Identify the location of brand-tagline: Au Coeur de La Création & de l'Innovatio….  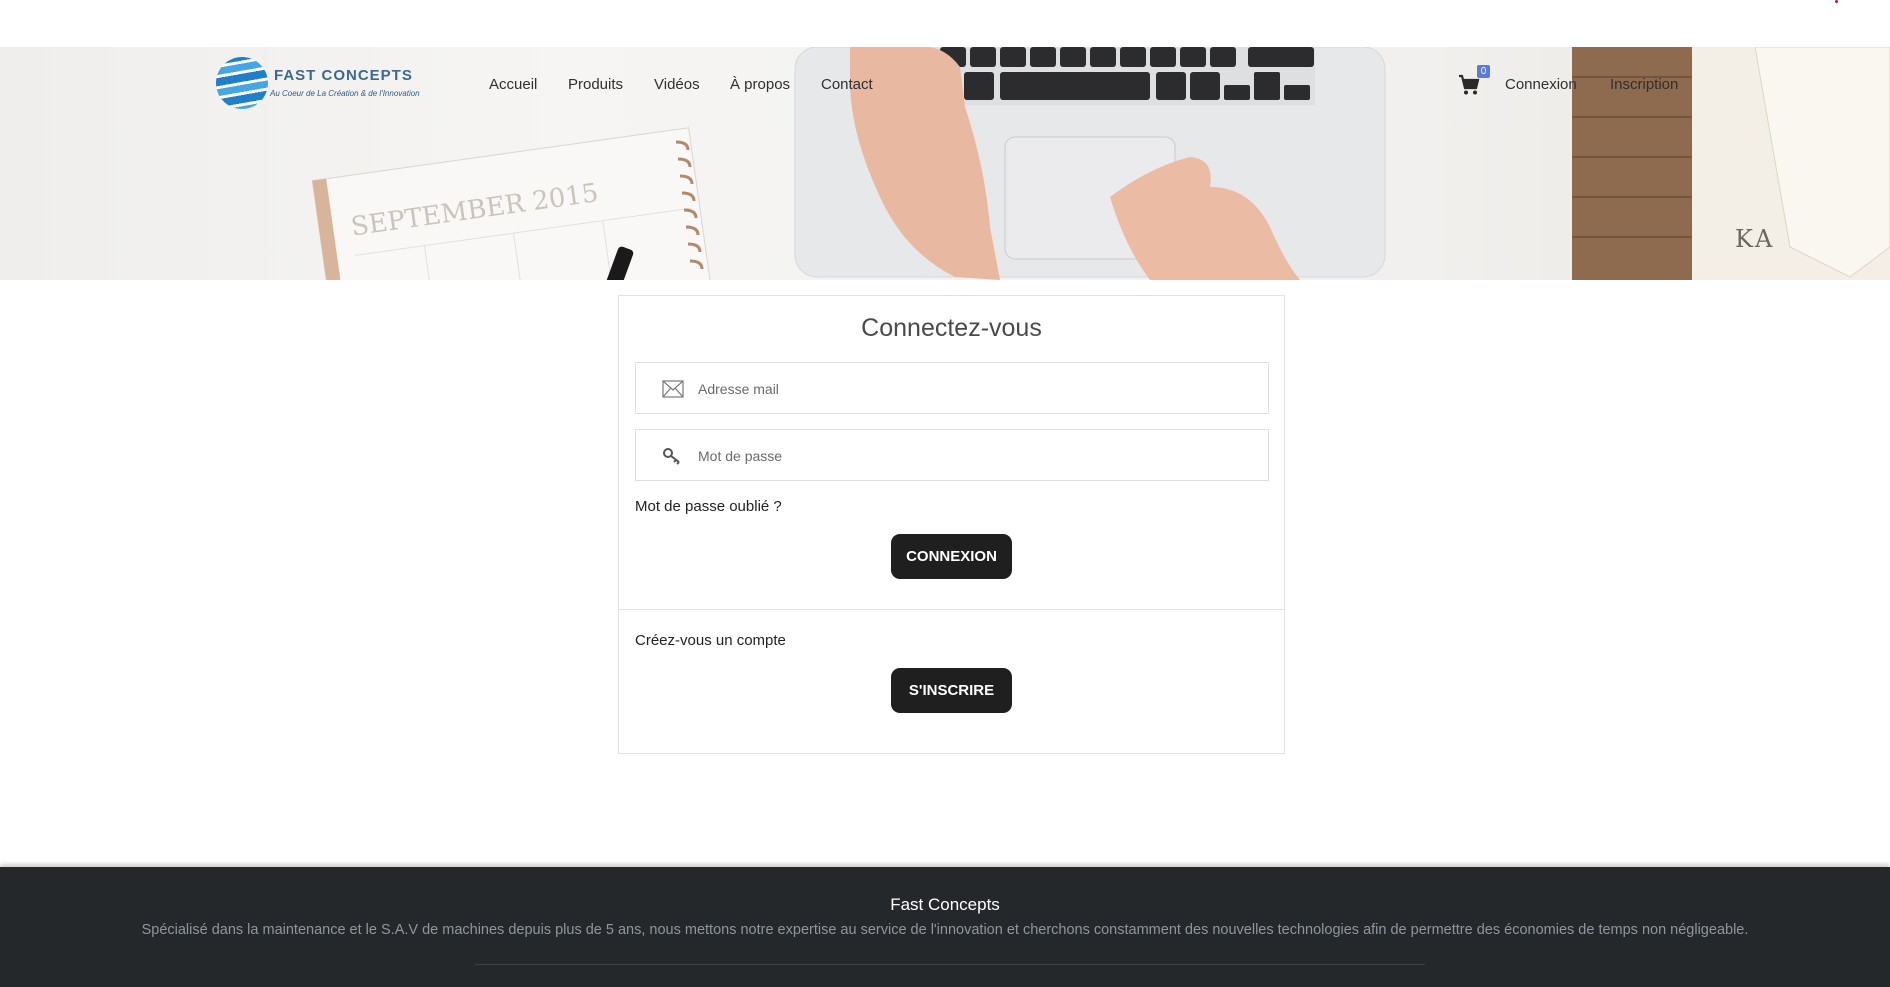
(345, 93).